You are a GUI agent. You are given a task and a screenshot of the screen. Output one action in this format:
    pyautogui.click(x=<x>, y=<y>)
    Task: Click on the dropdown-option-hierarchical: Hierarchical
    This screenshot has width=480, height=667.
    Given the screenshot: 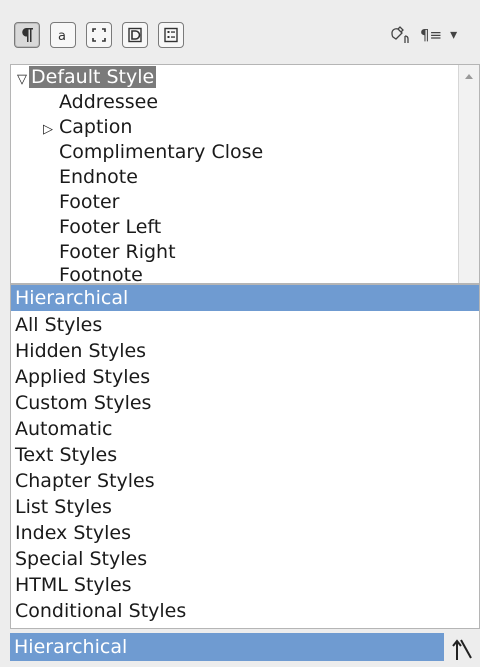 What is the action you would take?
    pyautogui.click(x=245, y=298)
    